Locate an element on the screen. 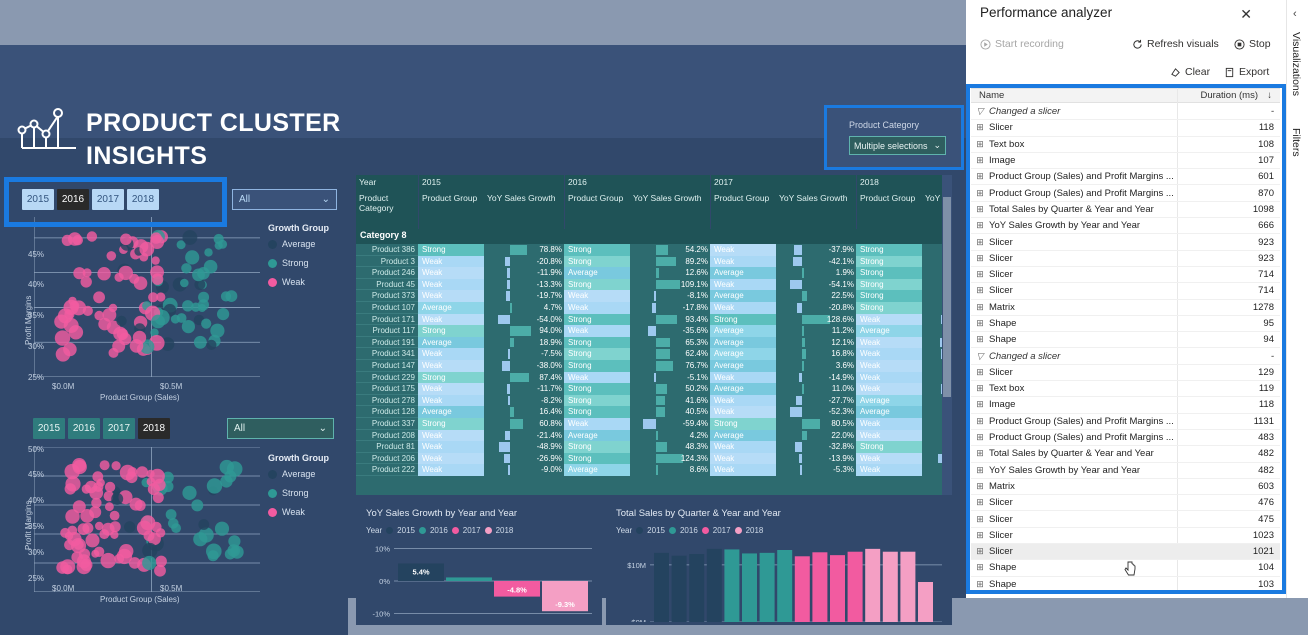 Image resolution: width=1308 pixels, height=635 pixels. matrix-row-label: Product 171 is located at coordinates (387, 319).